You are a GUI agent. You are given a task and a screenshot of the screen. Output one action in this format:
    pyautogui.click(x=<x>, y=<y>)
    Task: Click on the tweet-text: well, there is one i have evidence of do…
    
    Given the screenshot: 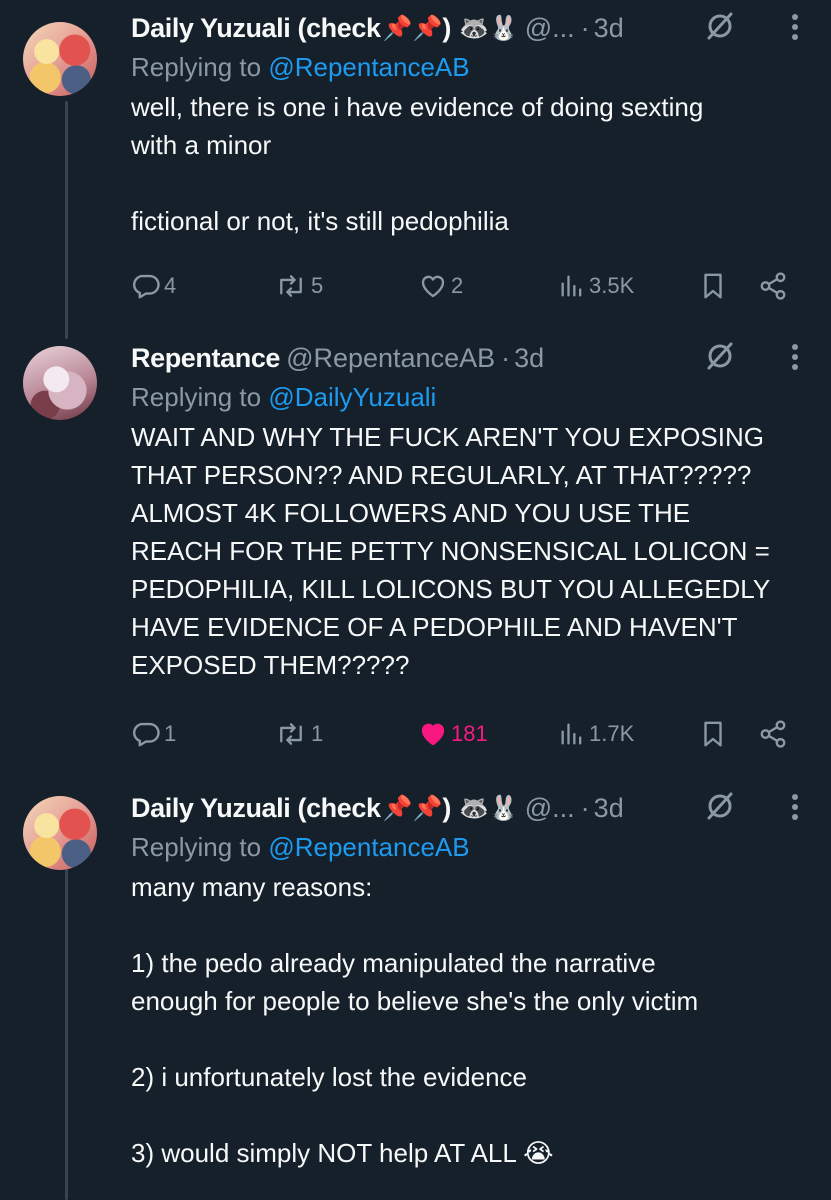 What is the action you would take?
    pyautogui.click(x=417, y=164)
    